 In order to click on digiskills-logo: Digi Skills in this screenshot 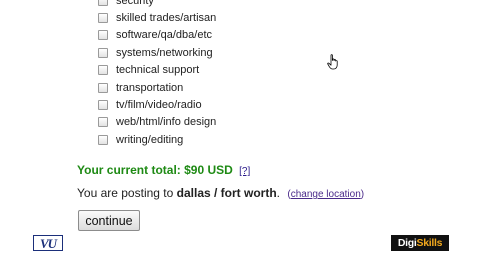, I will do `click(420, 243)`.